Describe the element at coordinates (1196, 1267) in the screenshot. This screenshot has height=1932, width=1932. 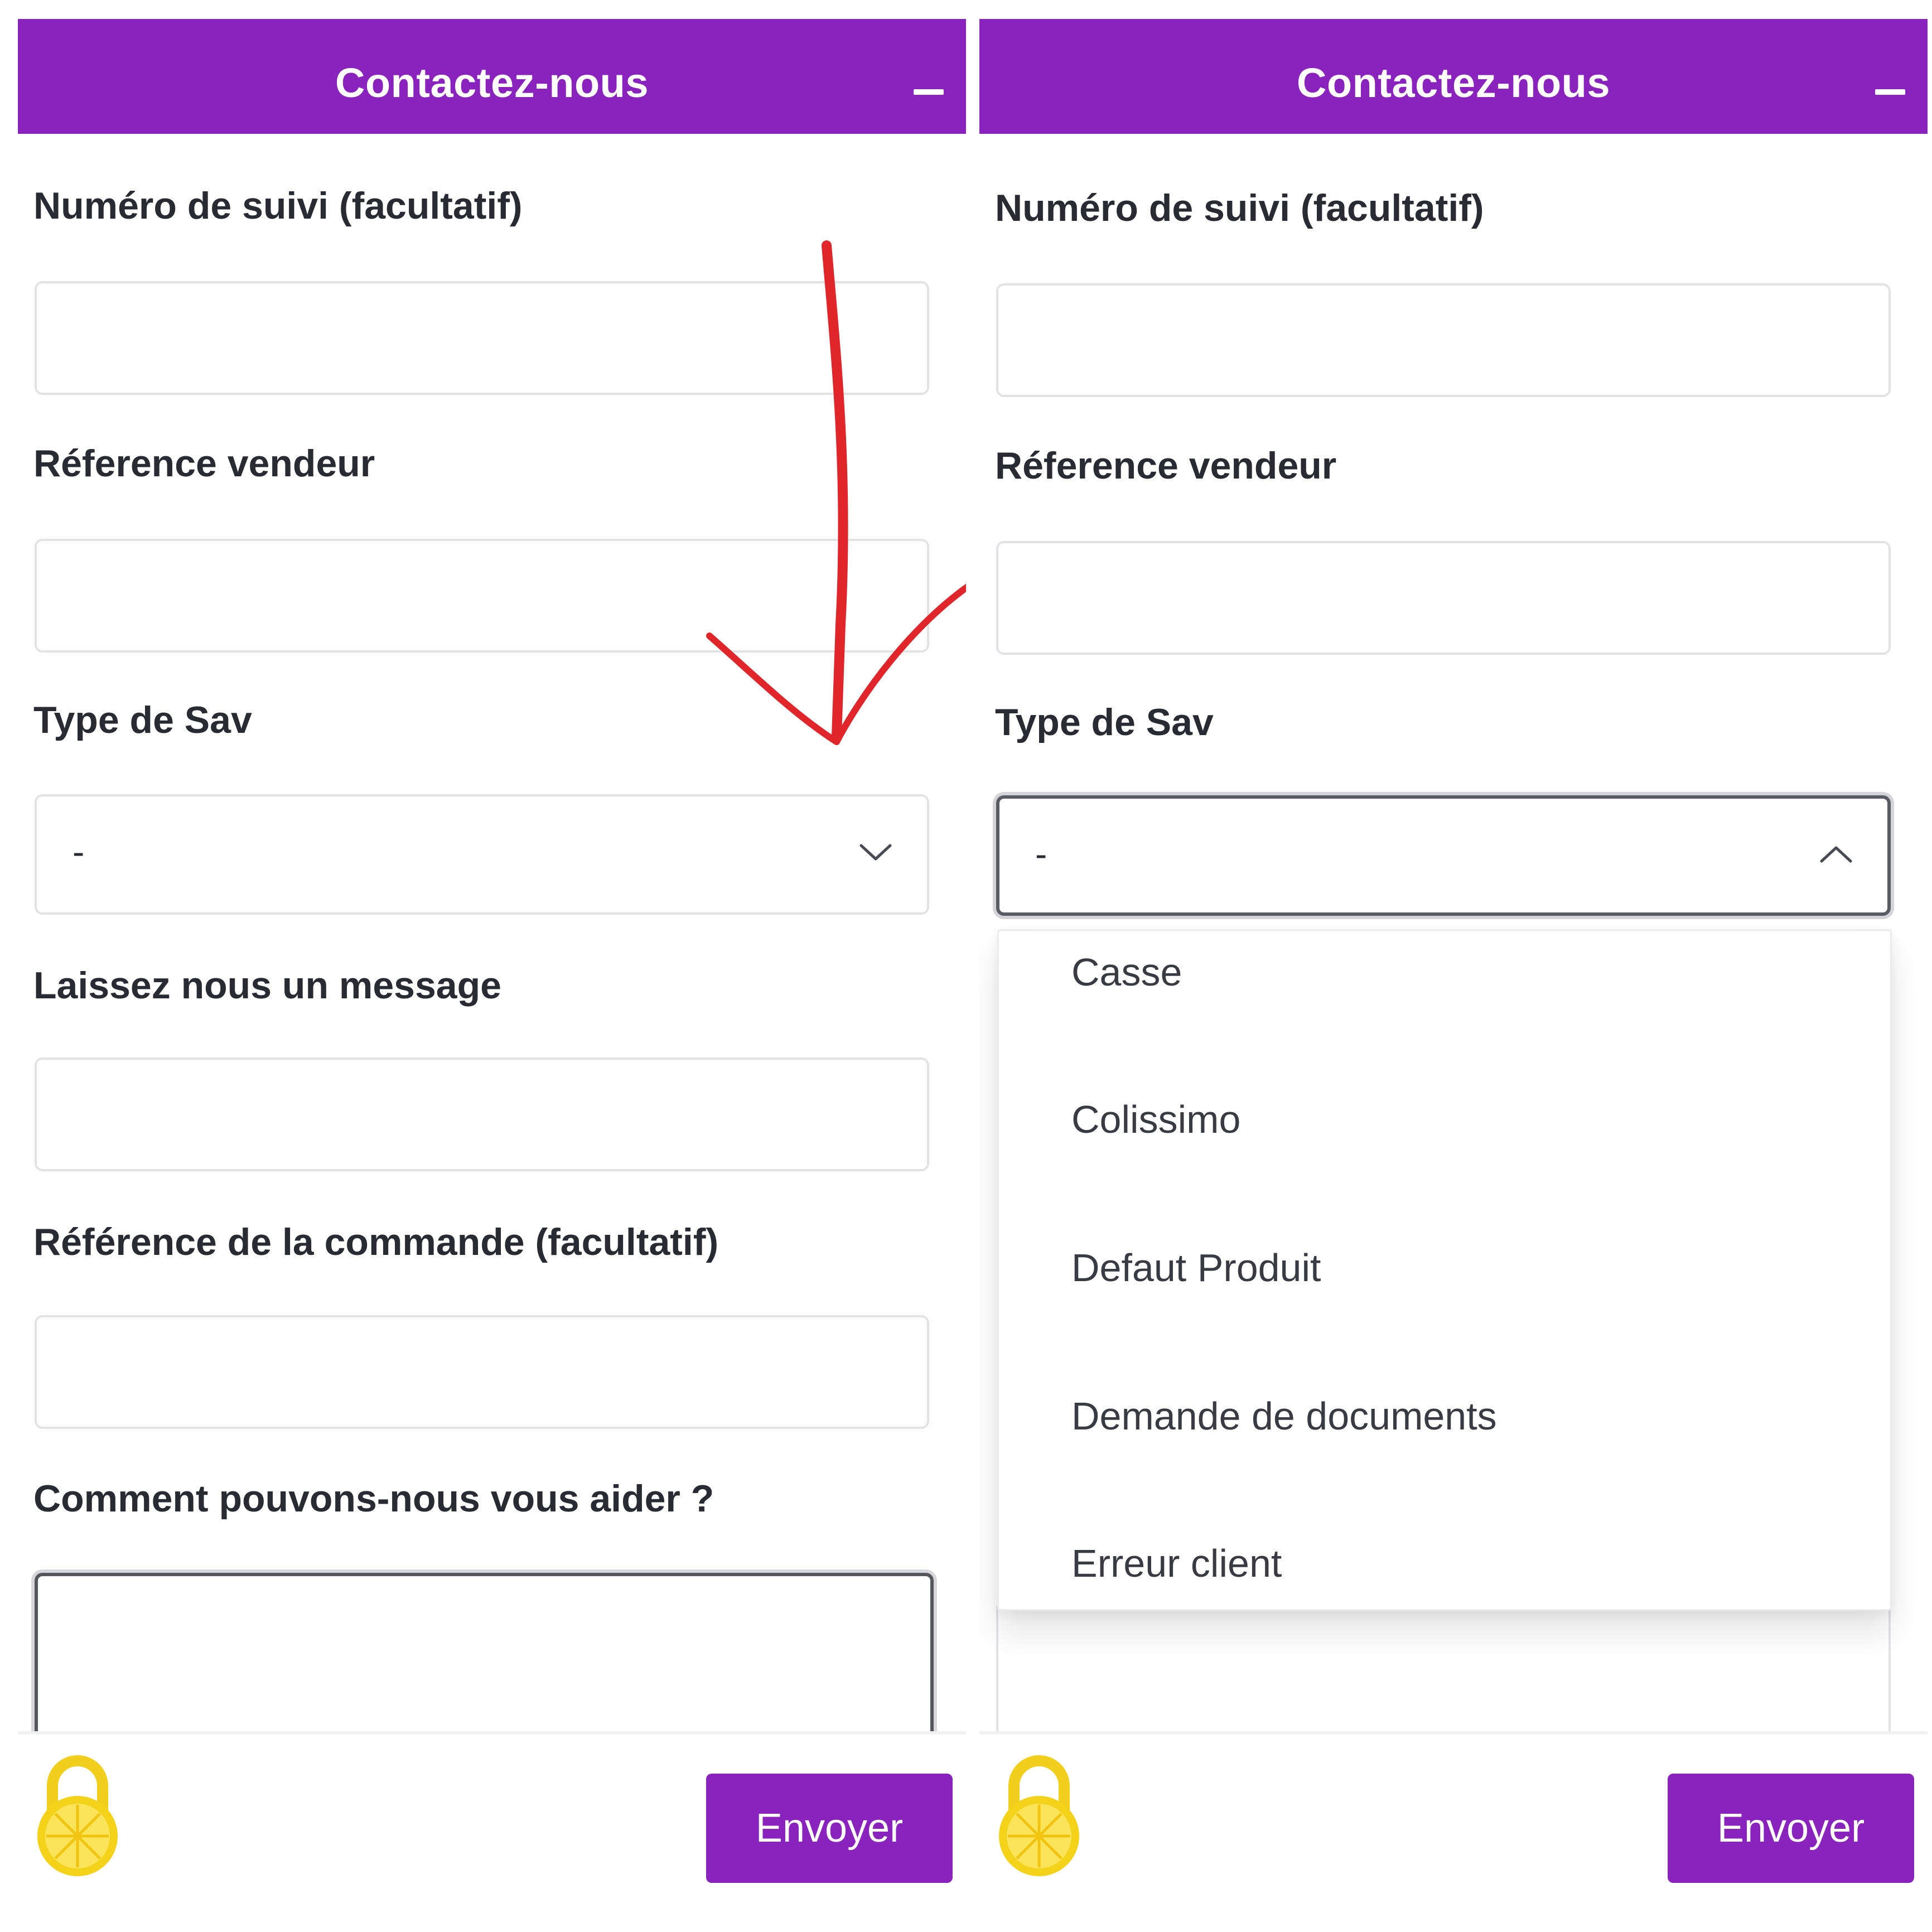
I see `dropdown-option: Defaut Produit` at that location.